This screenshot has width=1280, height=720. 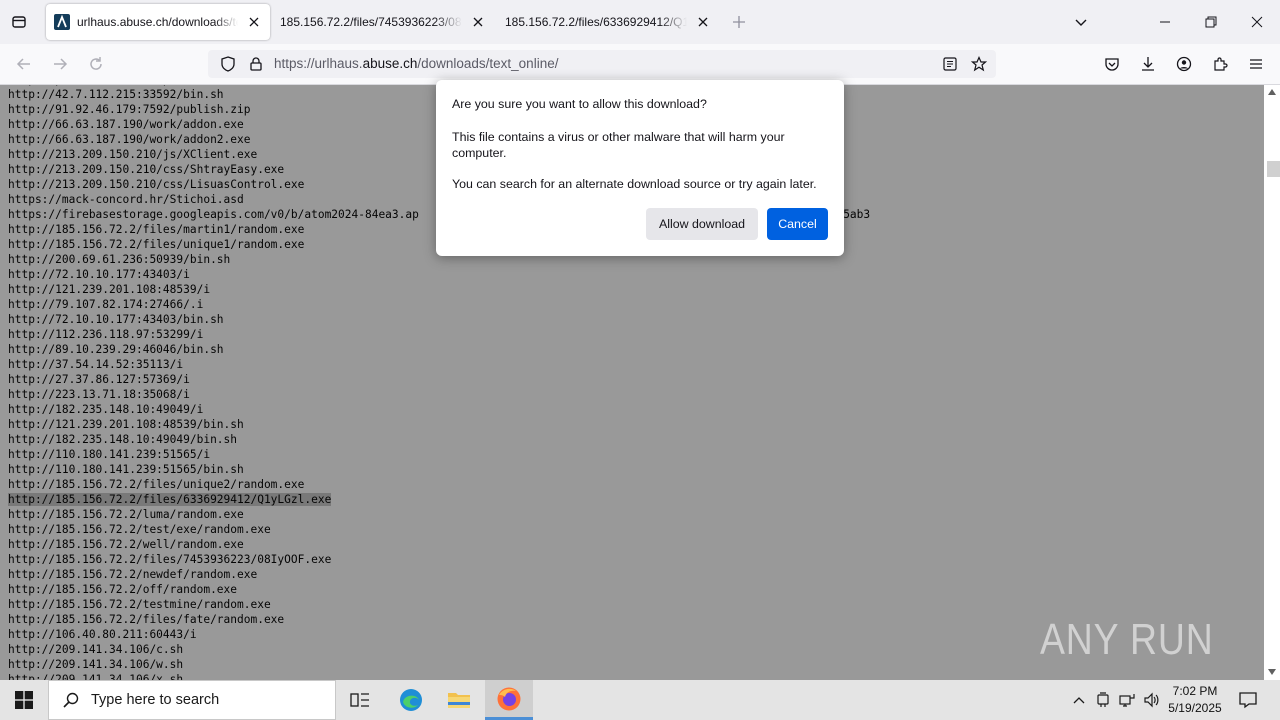 What do you see at coordinates (1184, 64) in the screenshot?
I see `account-icon` at bounding box center [1184, 64].